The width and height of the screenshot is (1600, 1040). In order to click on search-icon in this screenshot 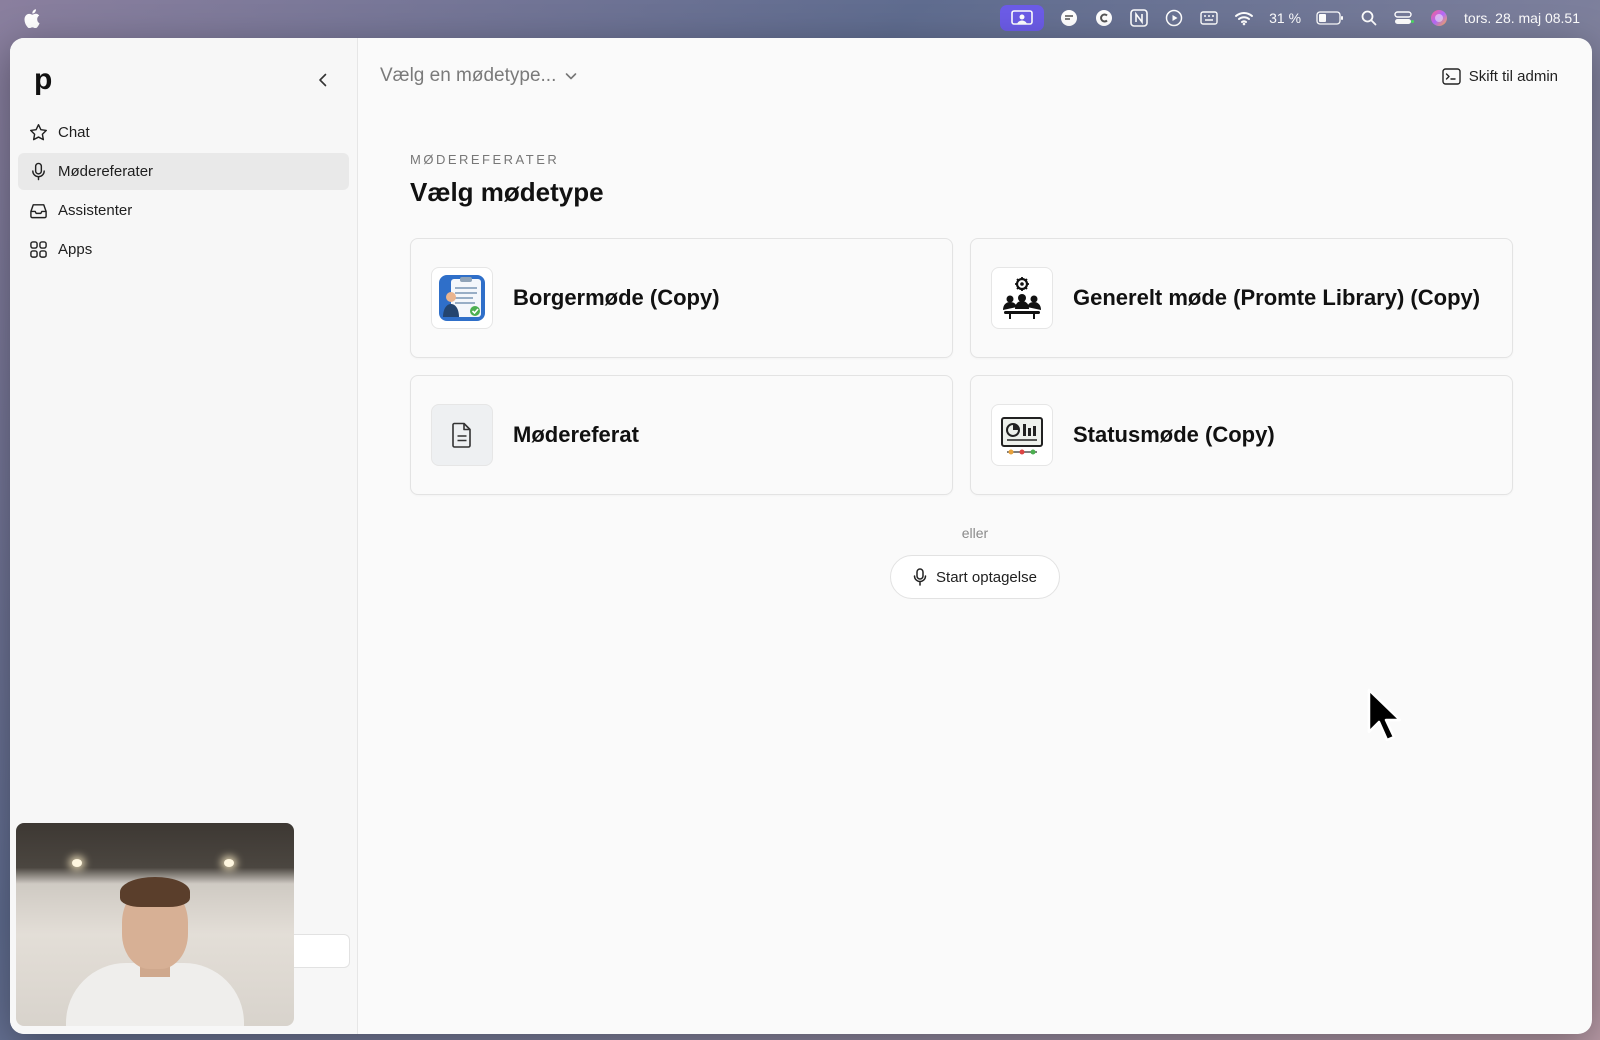, I will do `click(1369, 18)`.